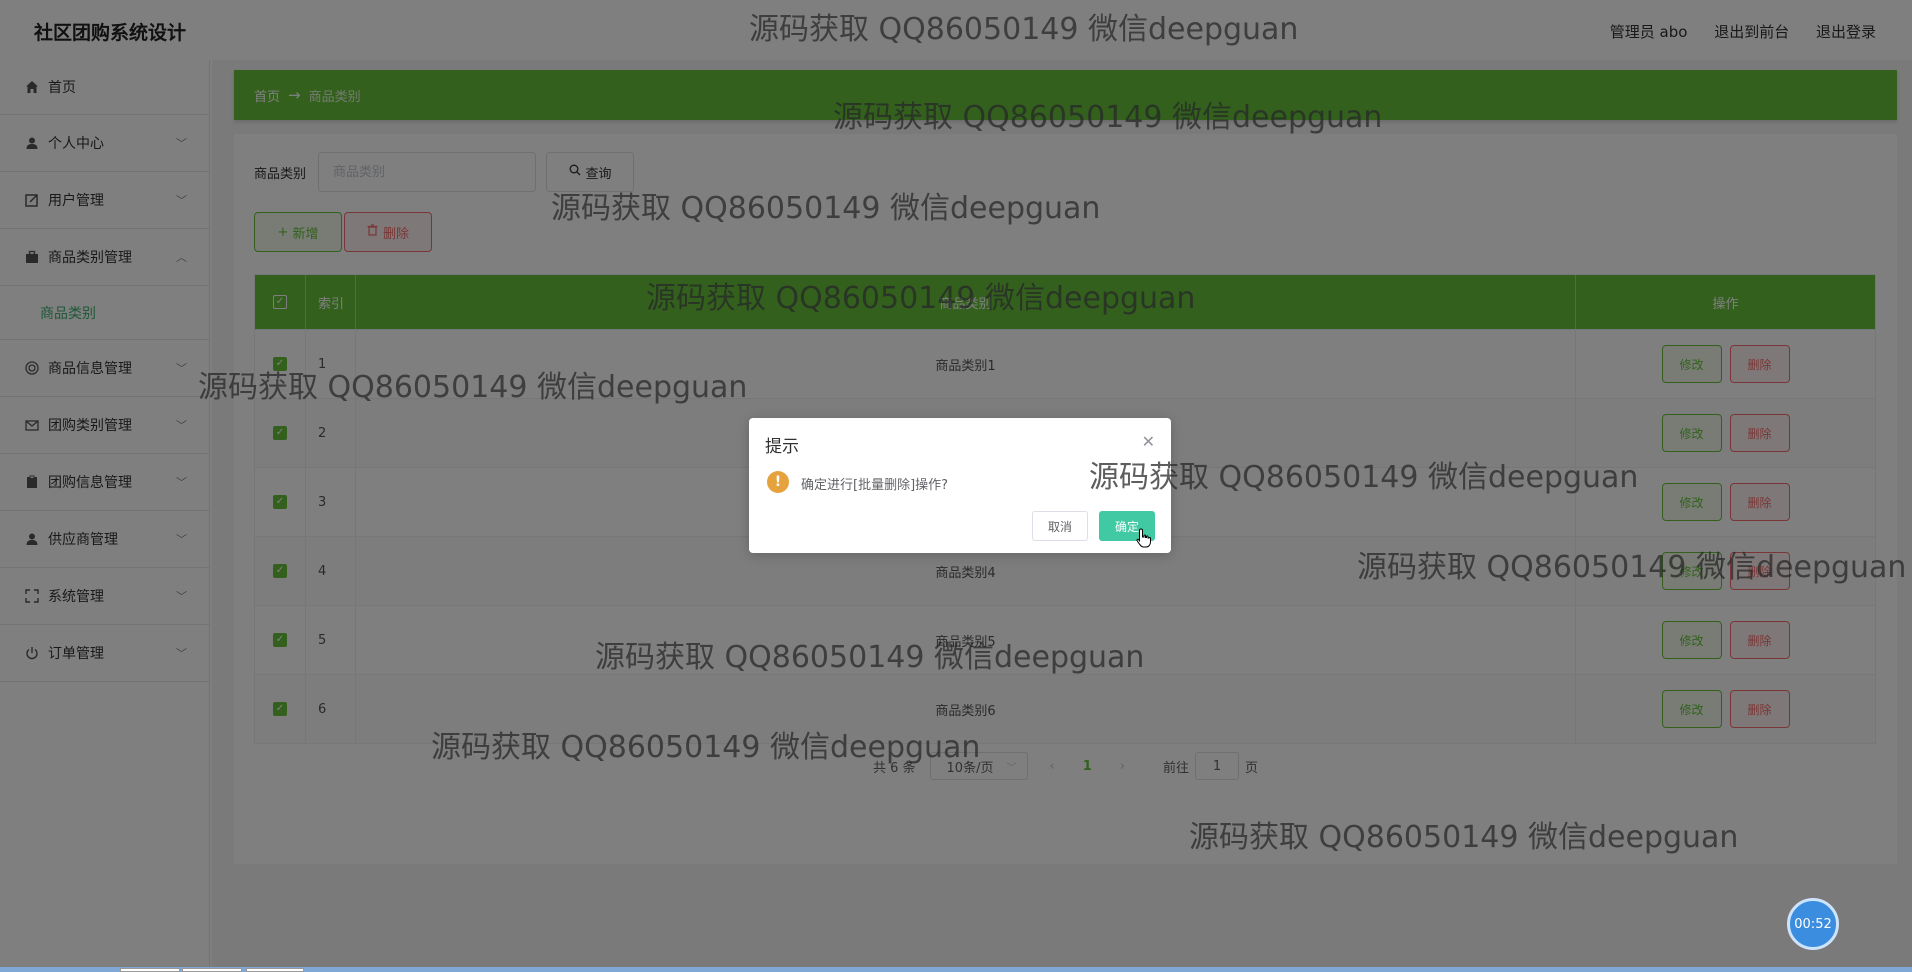 The width and height of the screenshot is (1912, 972). Describe the element at coordinates (782, 447) in the screenshot. I see `dialog-title: 提示` at that location.